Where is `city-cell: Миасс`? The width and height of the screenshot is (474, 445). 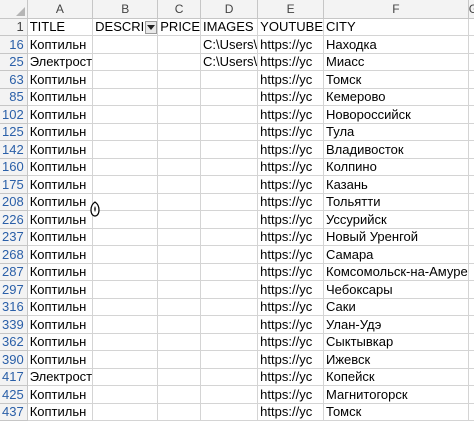
city-cell: Миасс is located at coordinates (396, 62).